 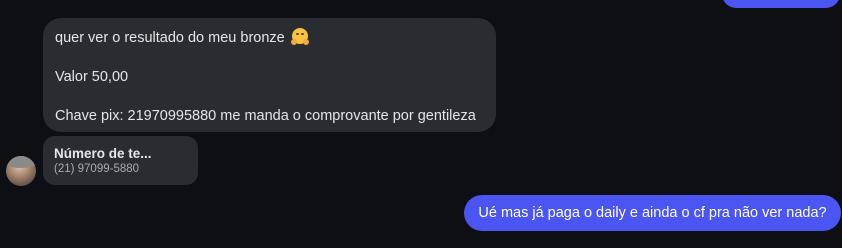 What do you see at coordinates (299, 36) in the screenshot?
I see `hugging-face-emoji-icon` at bounding box center [299, 36].